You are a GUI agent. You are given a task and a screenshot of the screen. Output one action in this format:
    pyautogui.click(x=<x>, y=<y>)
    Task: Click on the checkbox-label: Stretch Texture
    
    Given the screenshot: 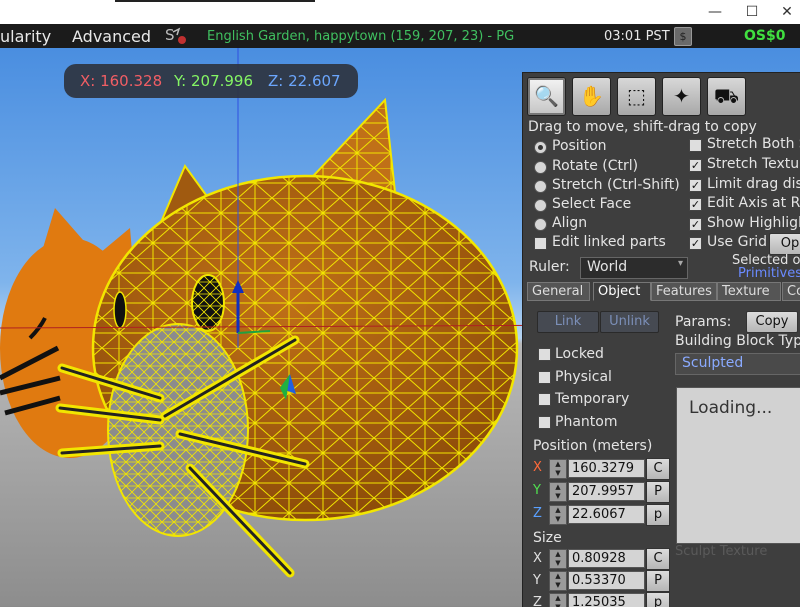 What is the action you would take?
    pyautogui.click(x=753, y=164)
    